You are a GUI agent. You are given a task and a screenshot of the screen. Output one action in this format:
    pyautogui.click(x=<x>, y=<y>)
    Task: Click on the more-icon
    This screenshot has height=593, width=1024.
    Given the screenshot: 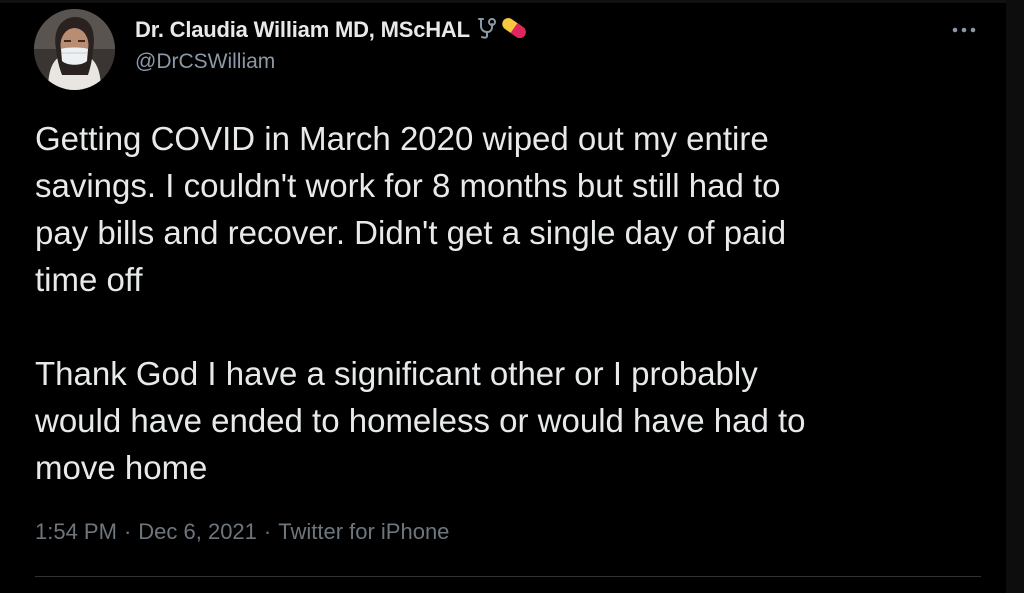 What is the action you would take?
    pyautogui.click(x=964, y=30)
    